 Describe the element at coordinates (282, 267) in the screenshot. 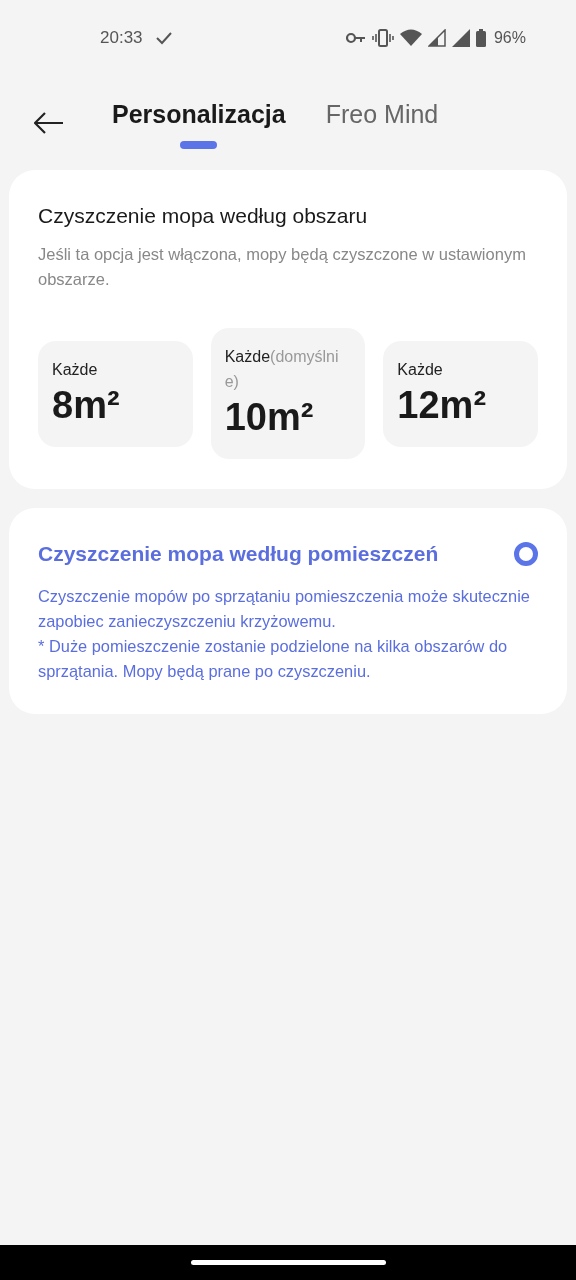

I see `card-description: Jeśli ta opcja jest włączona, mopy będą czyszczone w ustawionym obszarze.` at that location.